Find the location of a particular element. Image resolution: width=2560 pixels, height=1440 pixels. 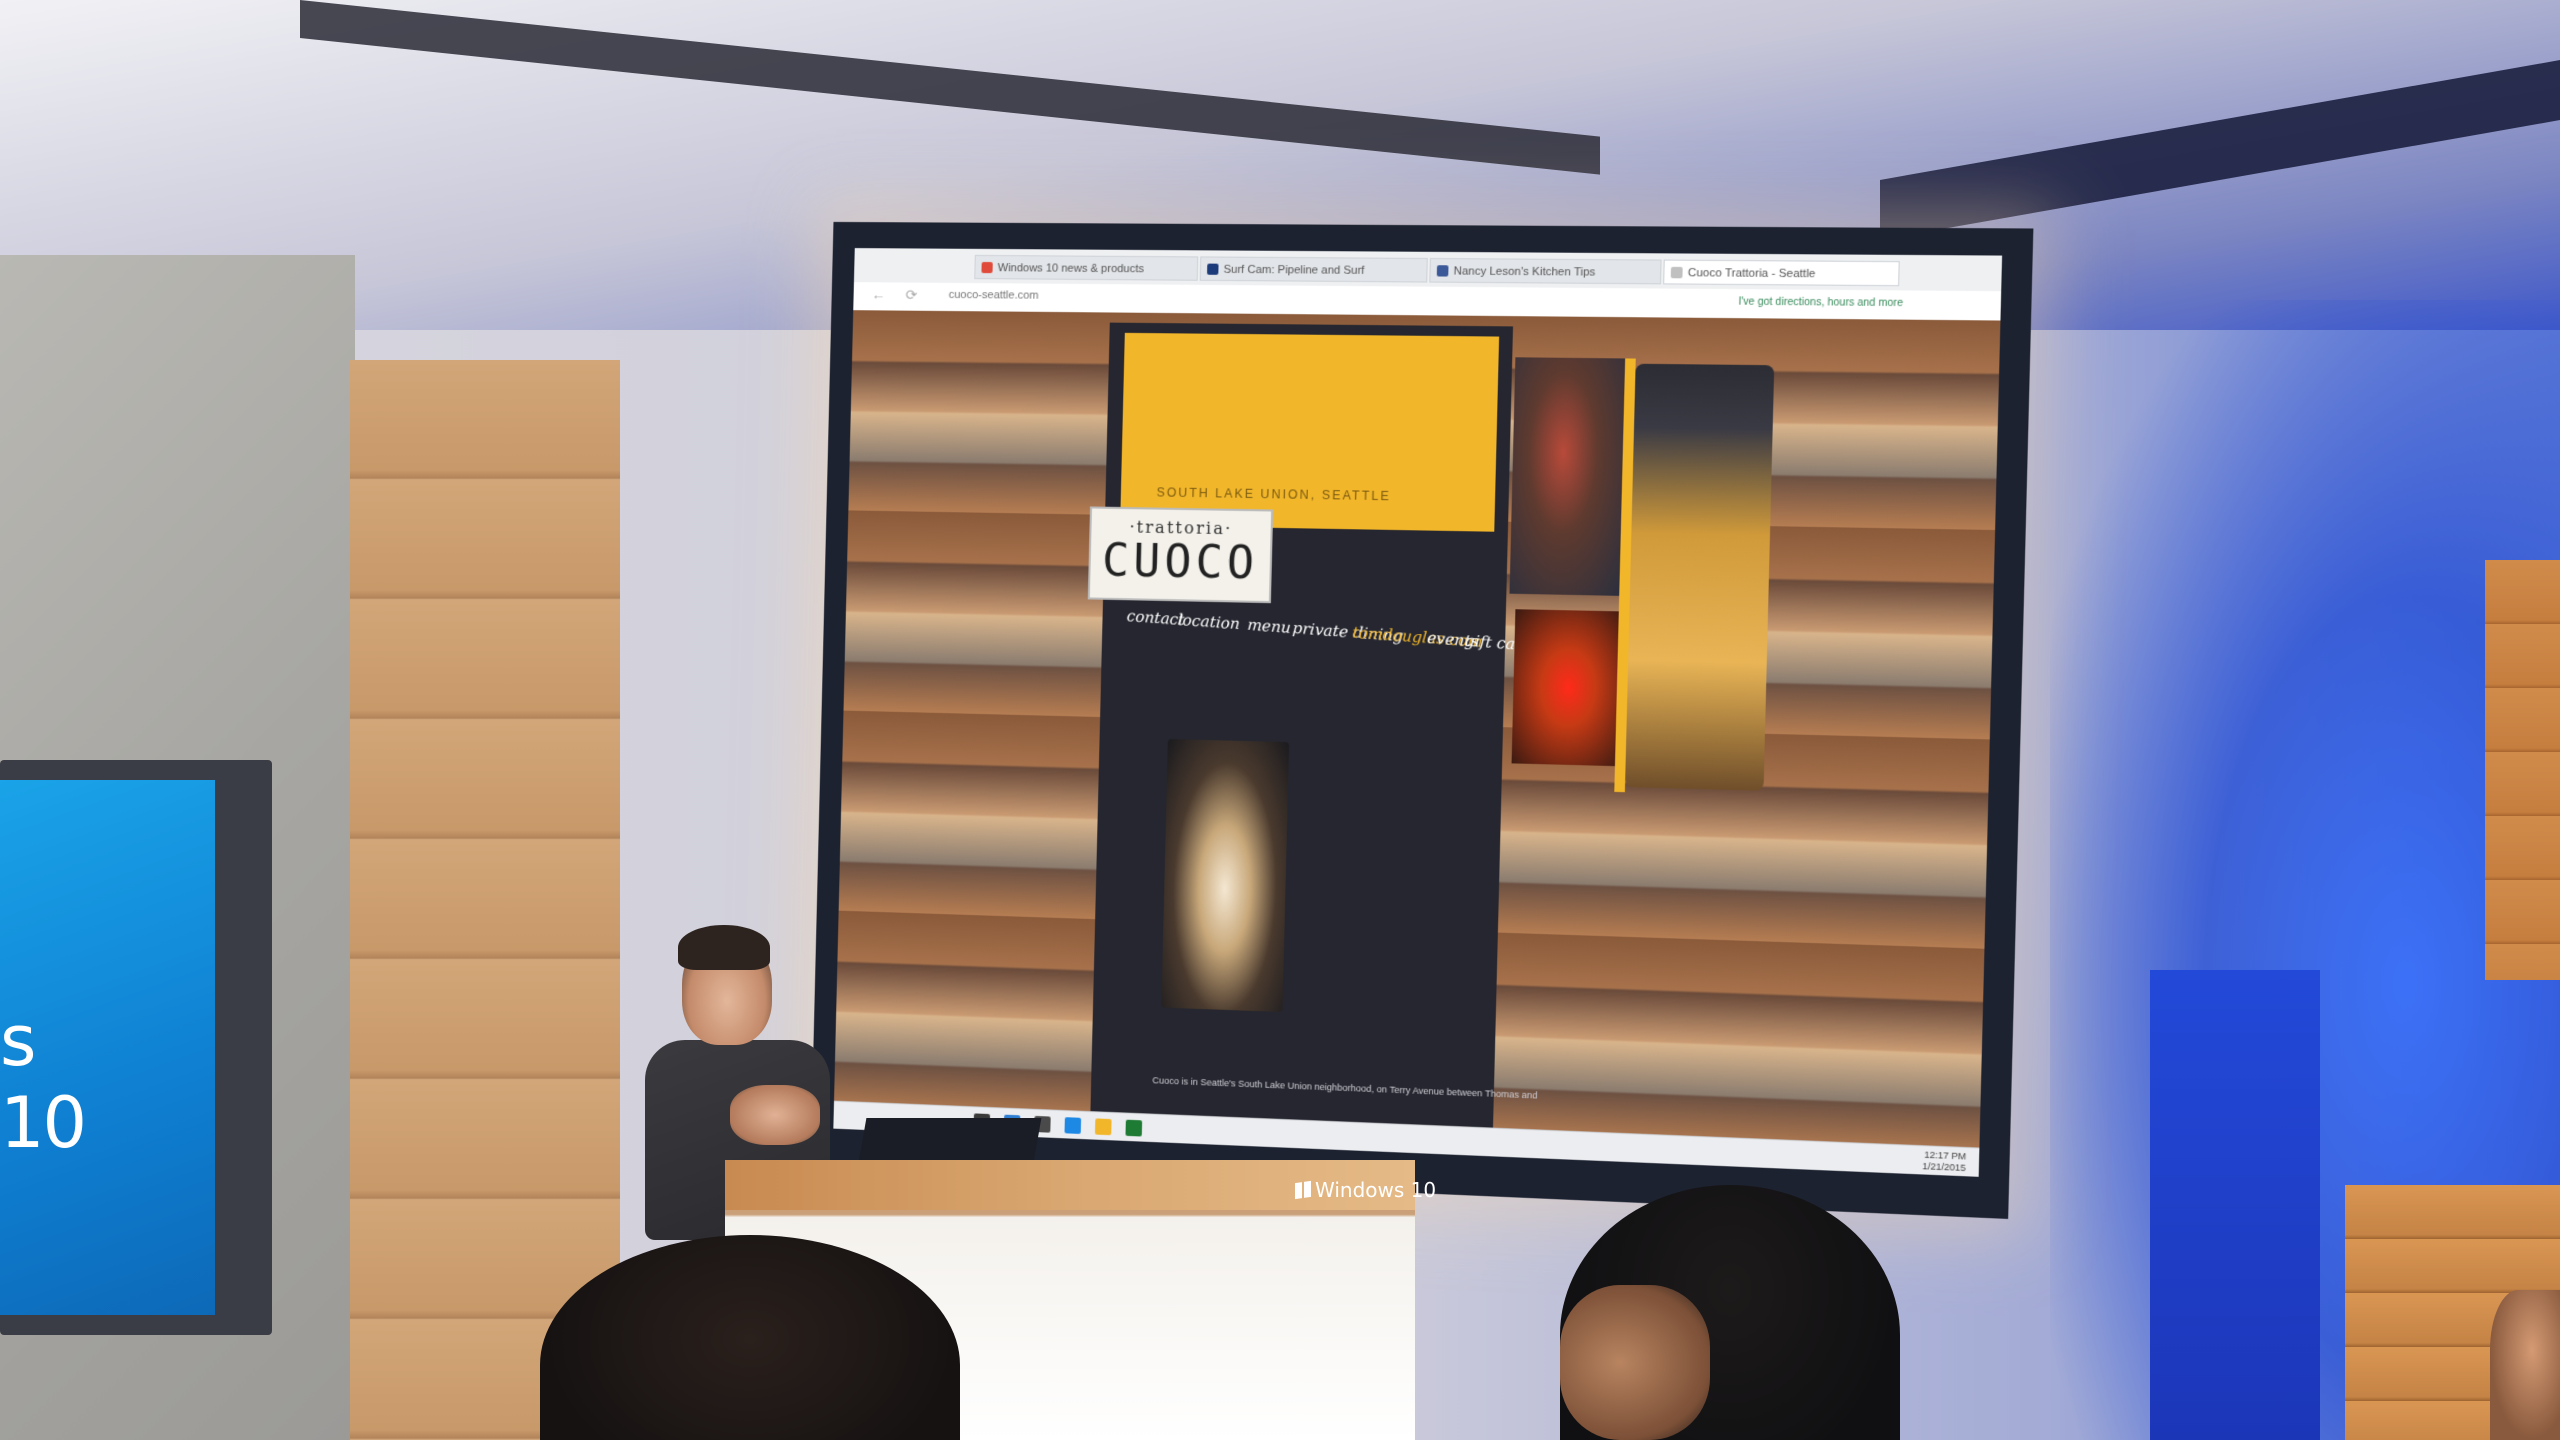

site-logo: ·trattoria· CUOCO is located at coordinates (1180, 554).